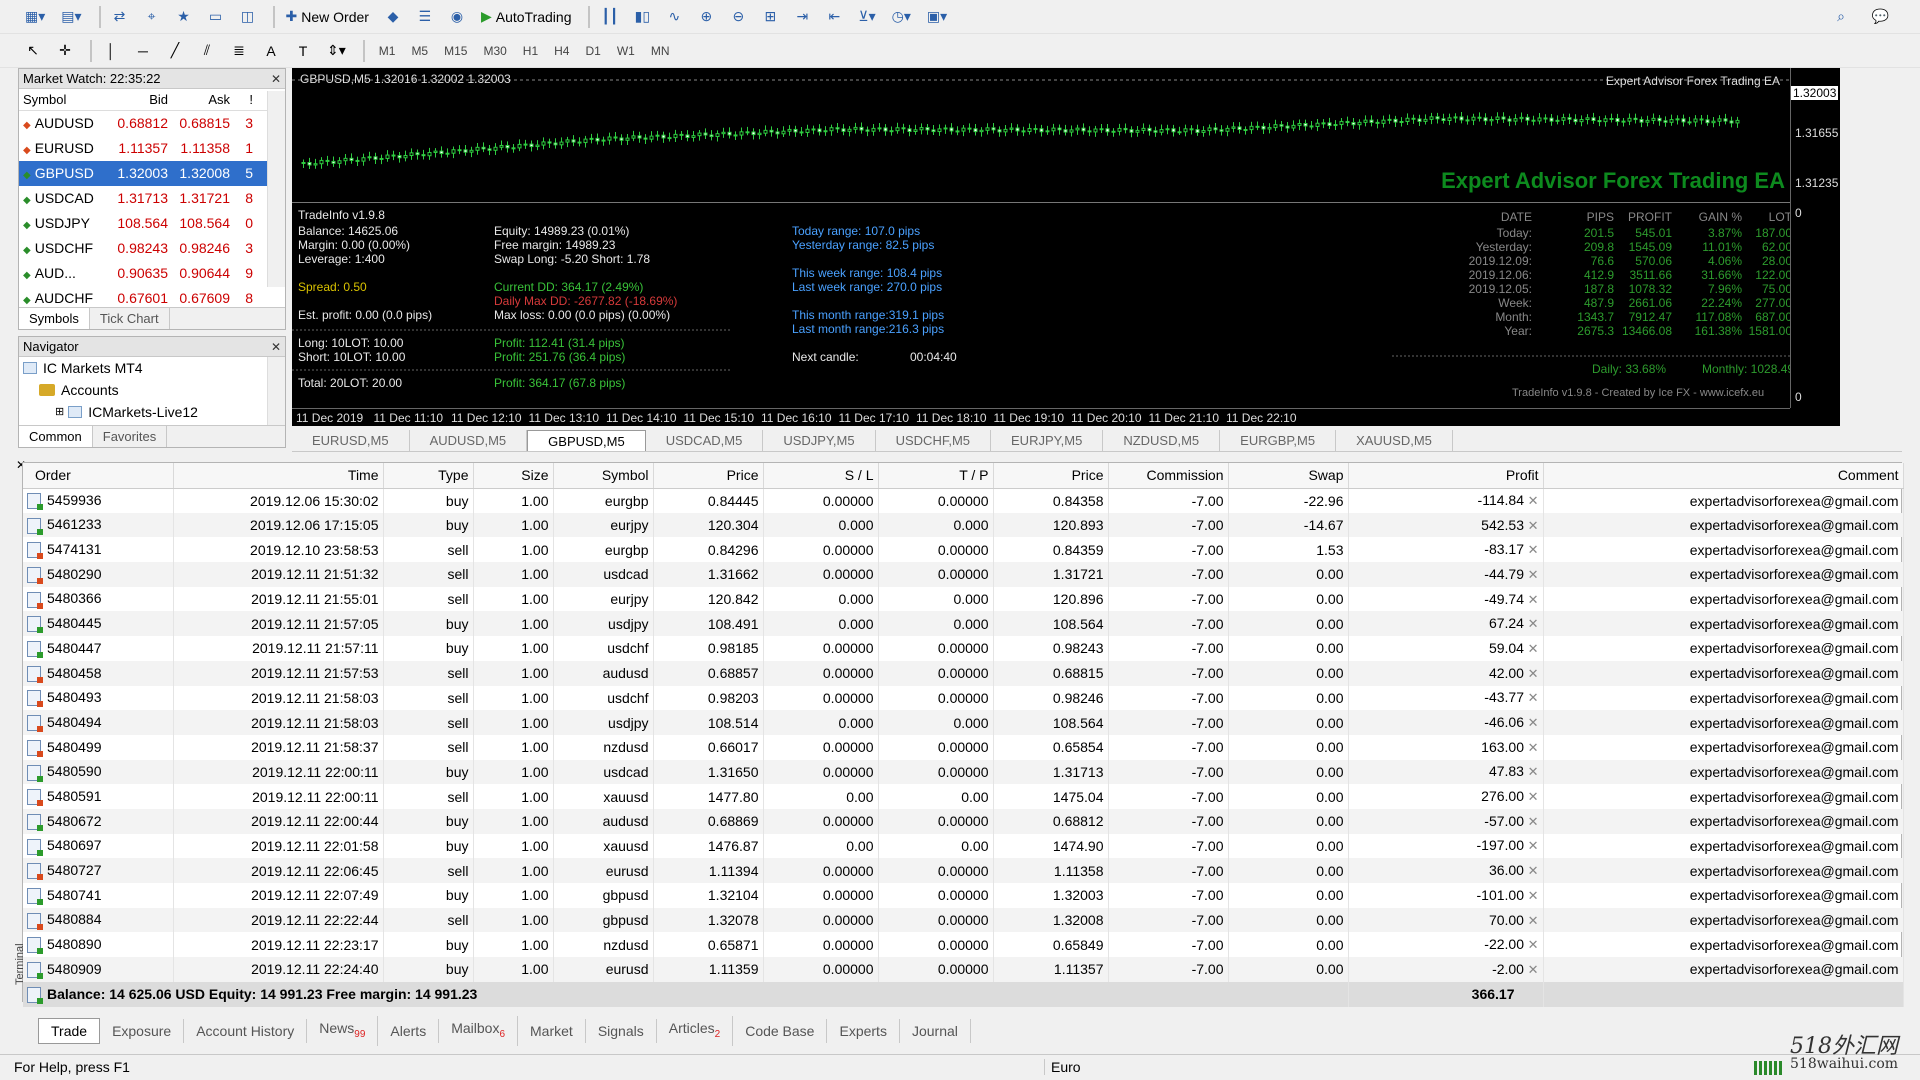 Image resolution: width=1920 pixels, height=1080 pixels. Describe the element at coordinates (343, 1031) in the screenshot. I see `terminal-tab-news: News99` at that location.